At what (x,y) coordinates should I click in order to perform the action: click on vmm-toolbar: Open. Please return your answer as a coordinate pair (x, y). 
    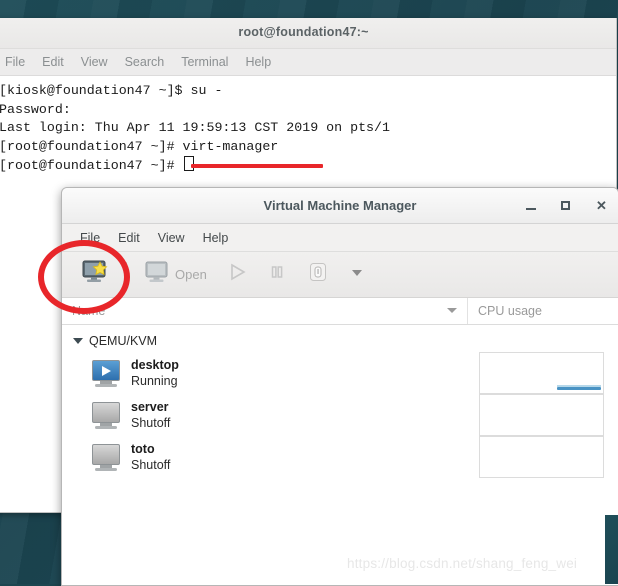
    Looking at the image, I should click on (340, 275).